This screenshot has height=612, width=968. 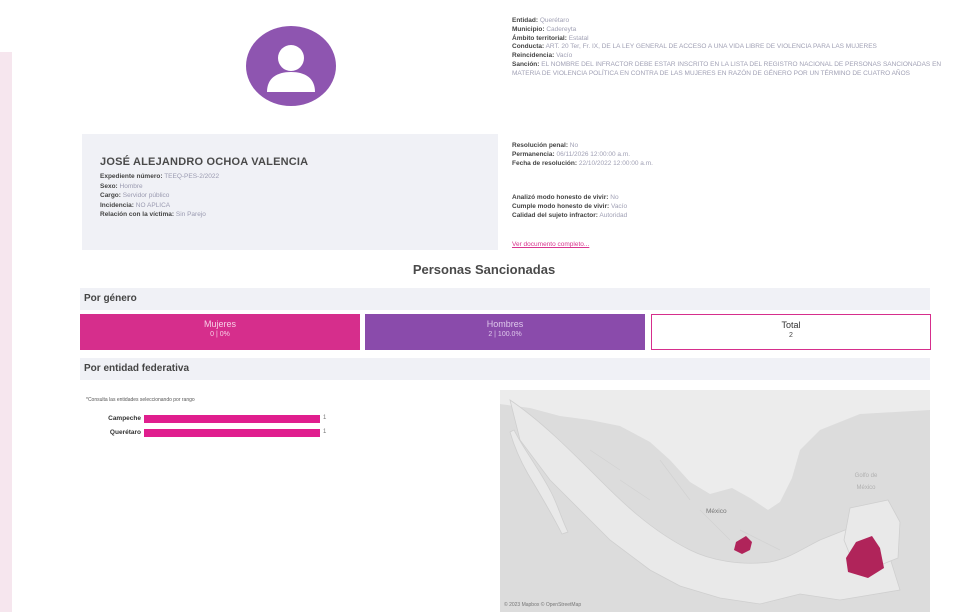 What do you see at coordinates (791, 325) in the screenshot?
I see `stat-total-label: Total` at bounding box center [791, 325].